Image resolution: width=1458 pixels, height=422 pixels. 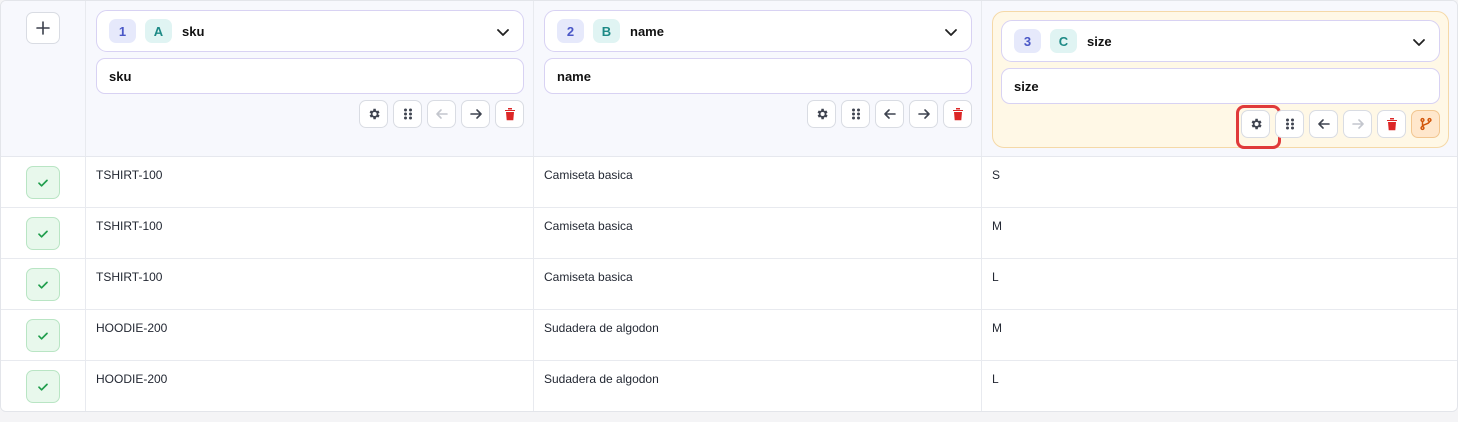 I want to click on column-card: 1 A sku, so click(x=310, y=69).